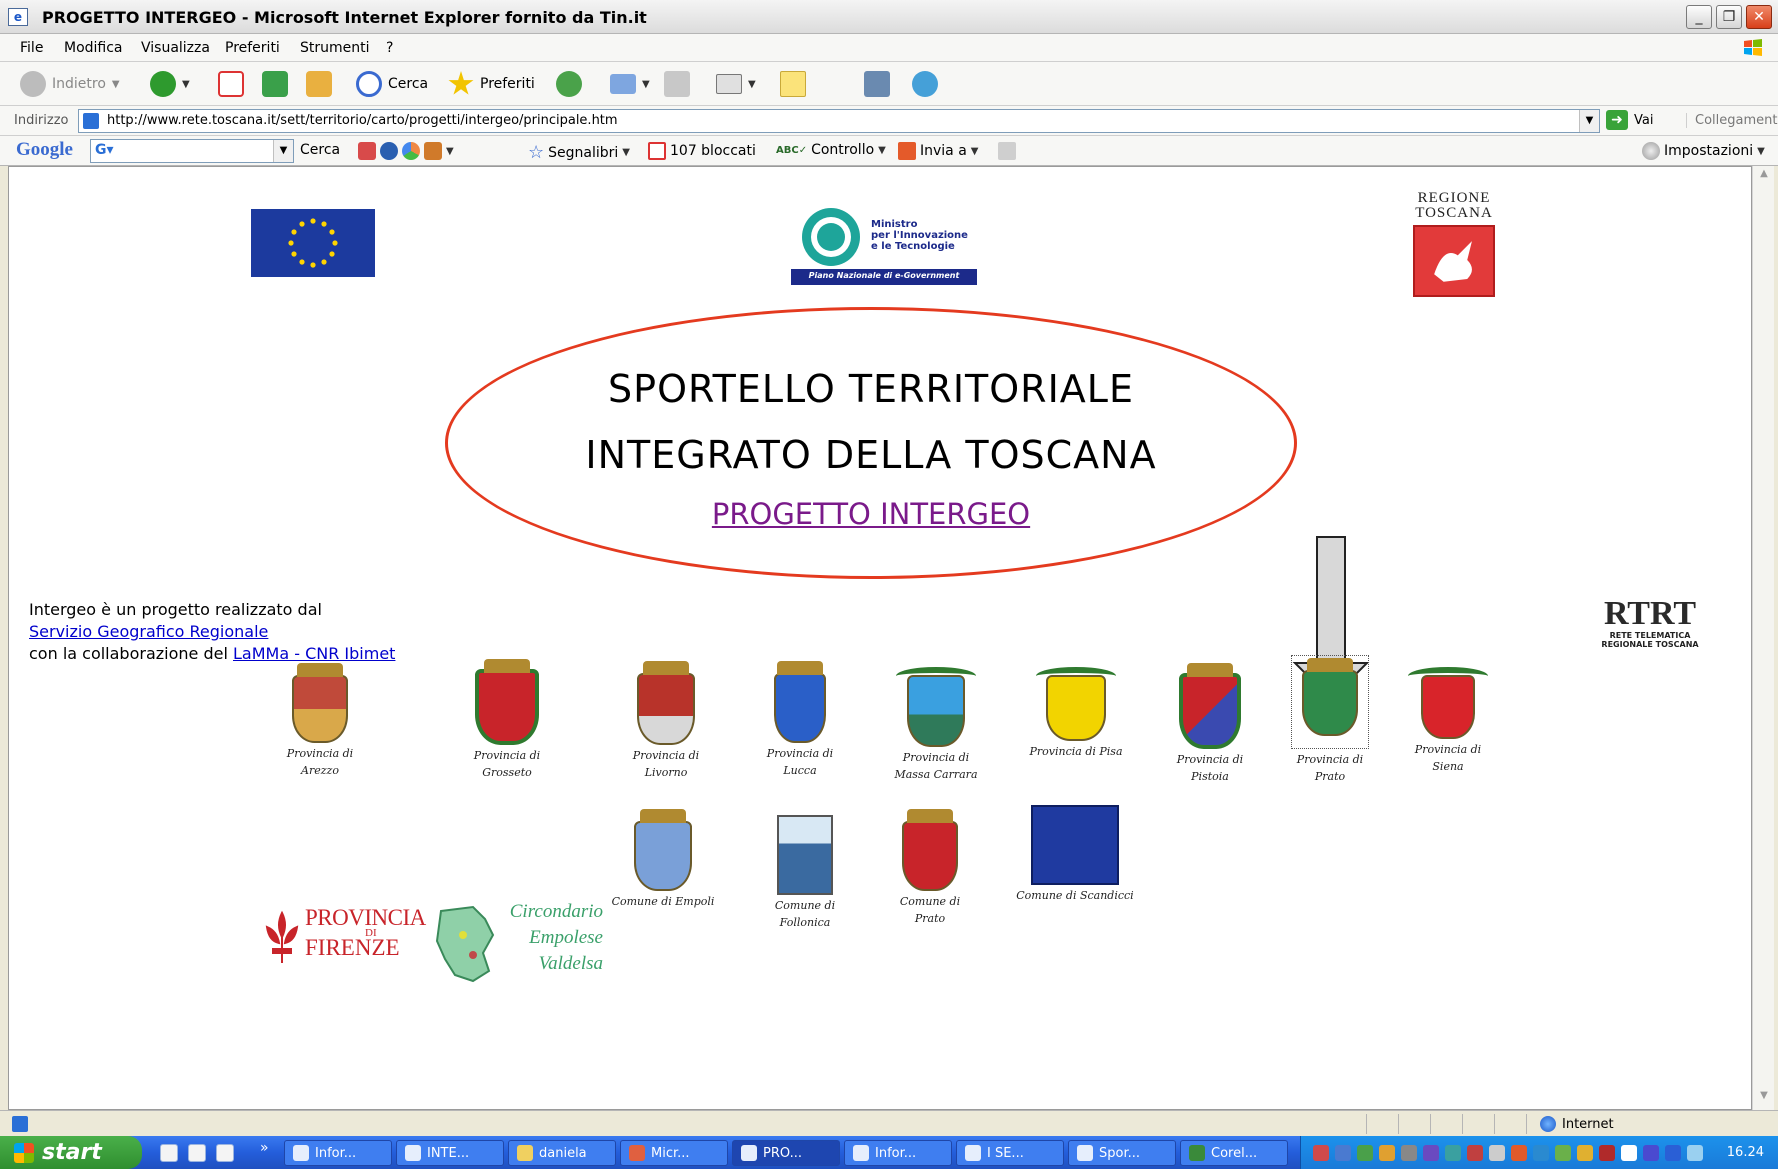 The image size is (1778, 1169). I want to click on send-to-button: Invia a ▼, so click(938, 151).